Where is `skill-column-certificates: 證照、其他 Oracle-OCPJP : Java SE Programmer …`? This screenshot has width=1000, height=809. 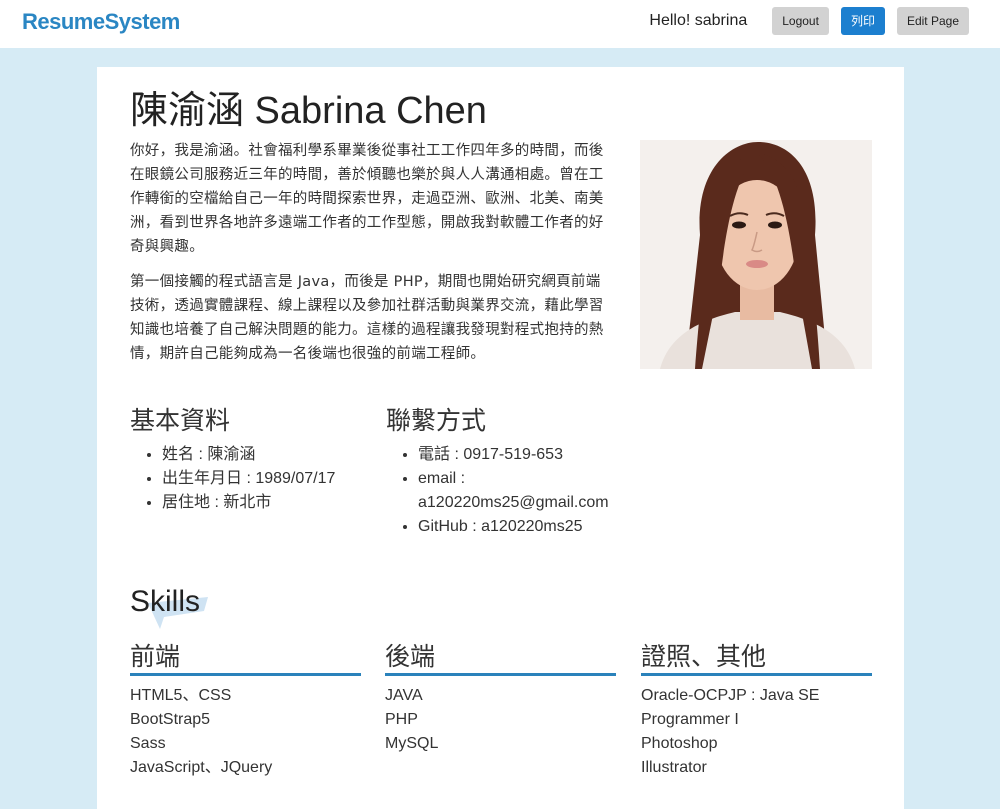
skill-column-certificates: 證照、其他 Oracle-OCPJP : Java SE Programmer … is located at coordinates (756, 708).